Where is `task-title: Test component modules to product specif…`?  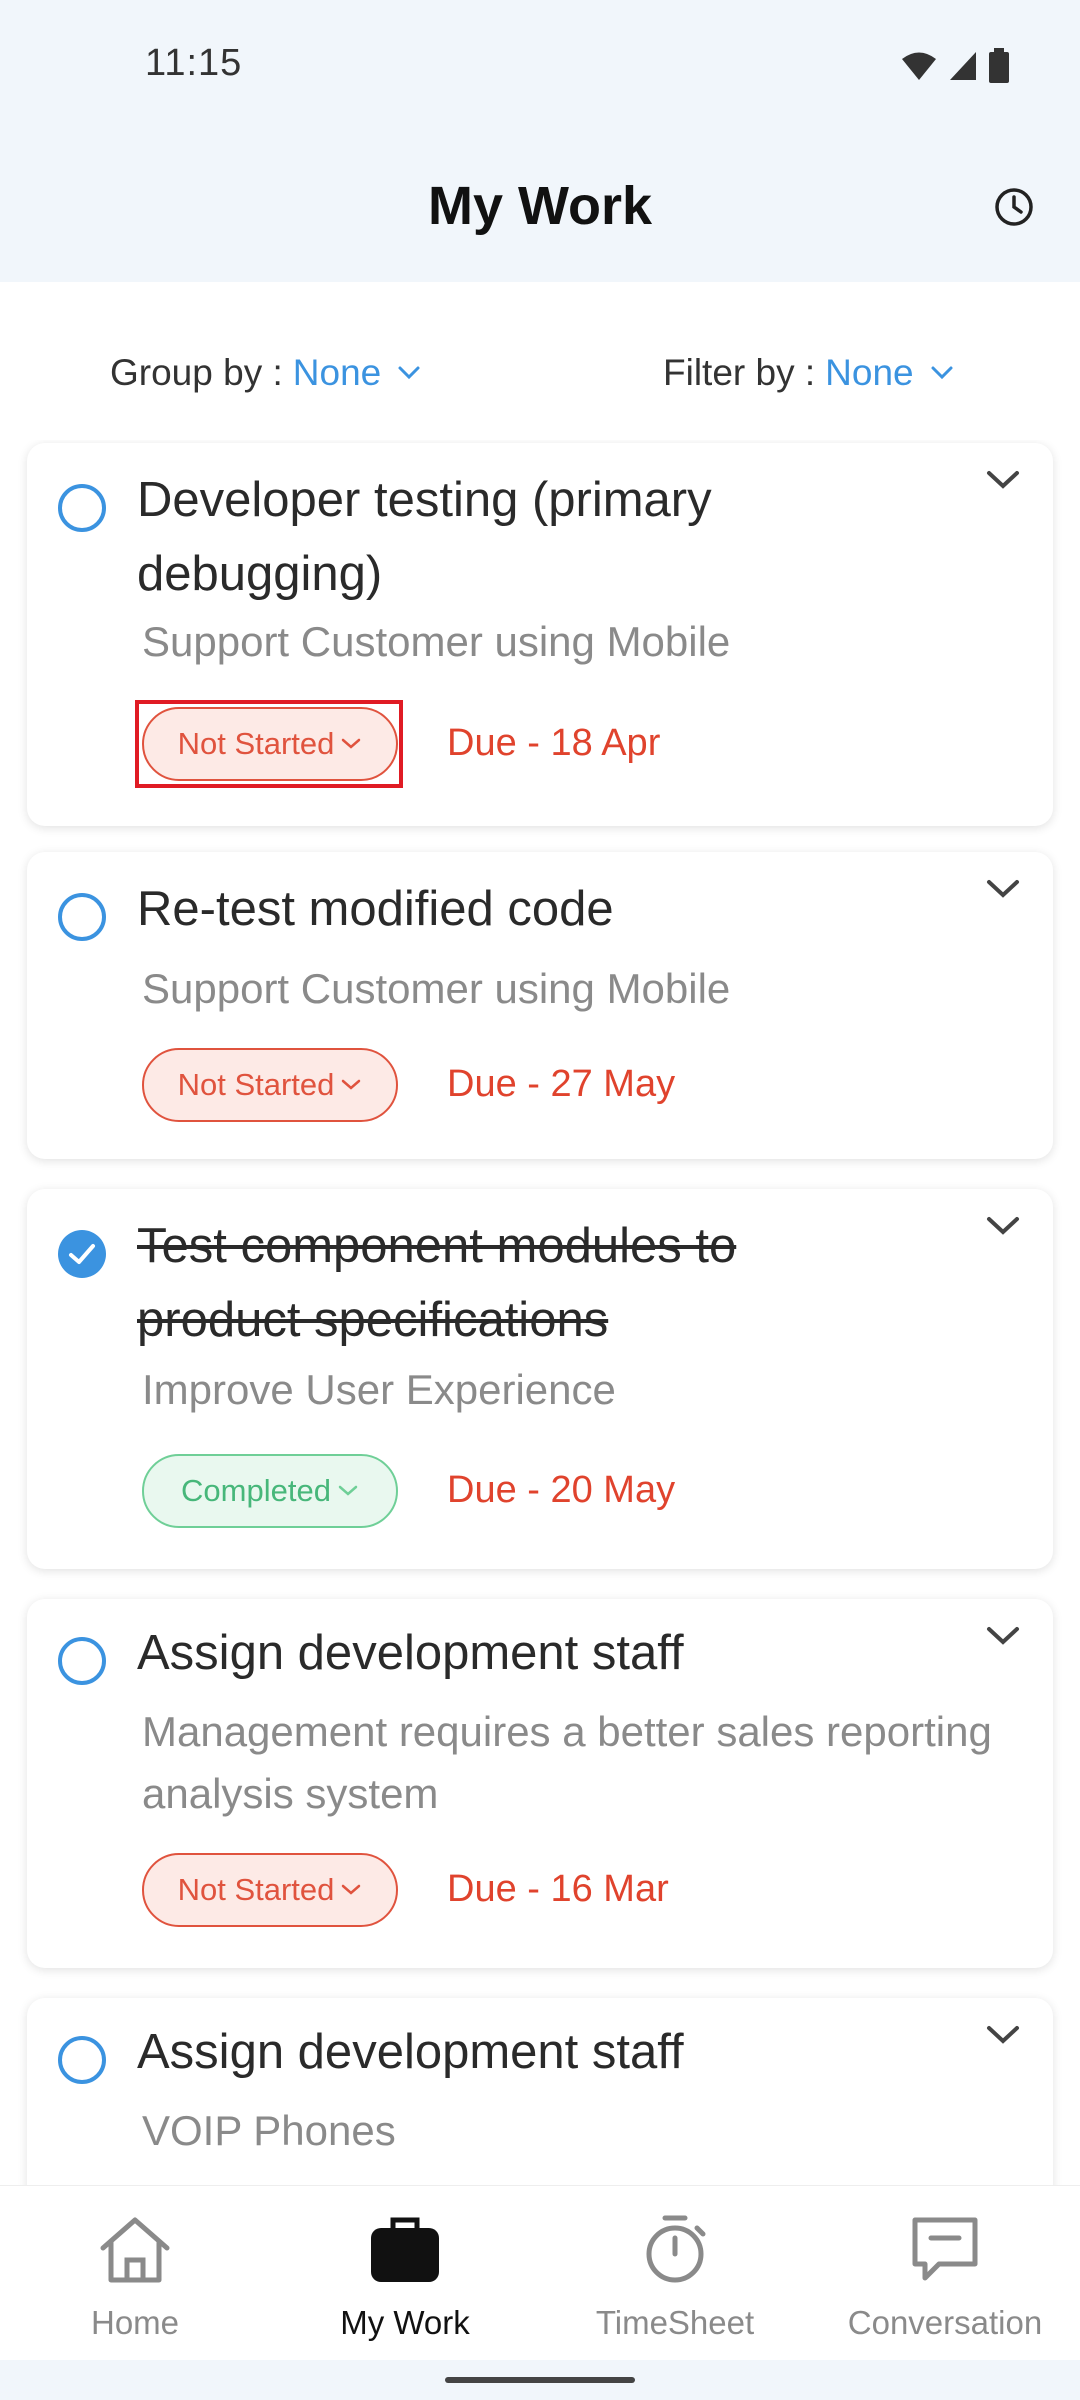
task-title: Test component modules to product specif… is located at coordinates (437, 1283).